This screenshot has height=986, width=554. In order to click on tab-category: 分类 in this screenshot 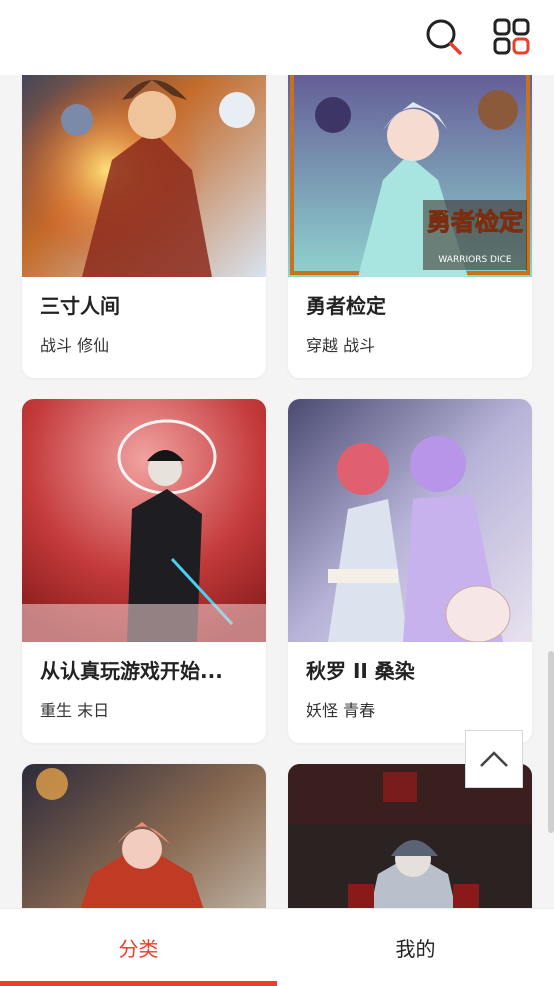, I will do `click(138, 947)`.